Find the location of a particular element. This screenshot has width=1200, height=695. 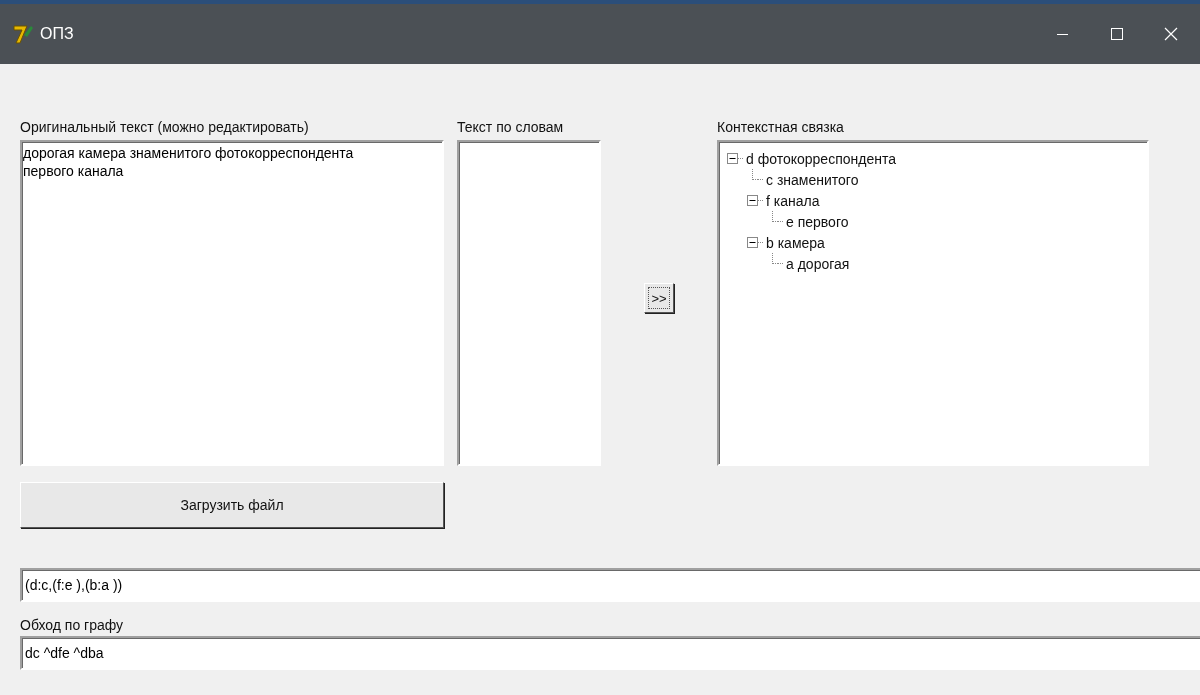

tree-item: b камера is located at coordinates (795, 242).